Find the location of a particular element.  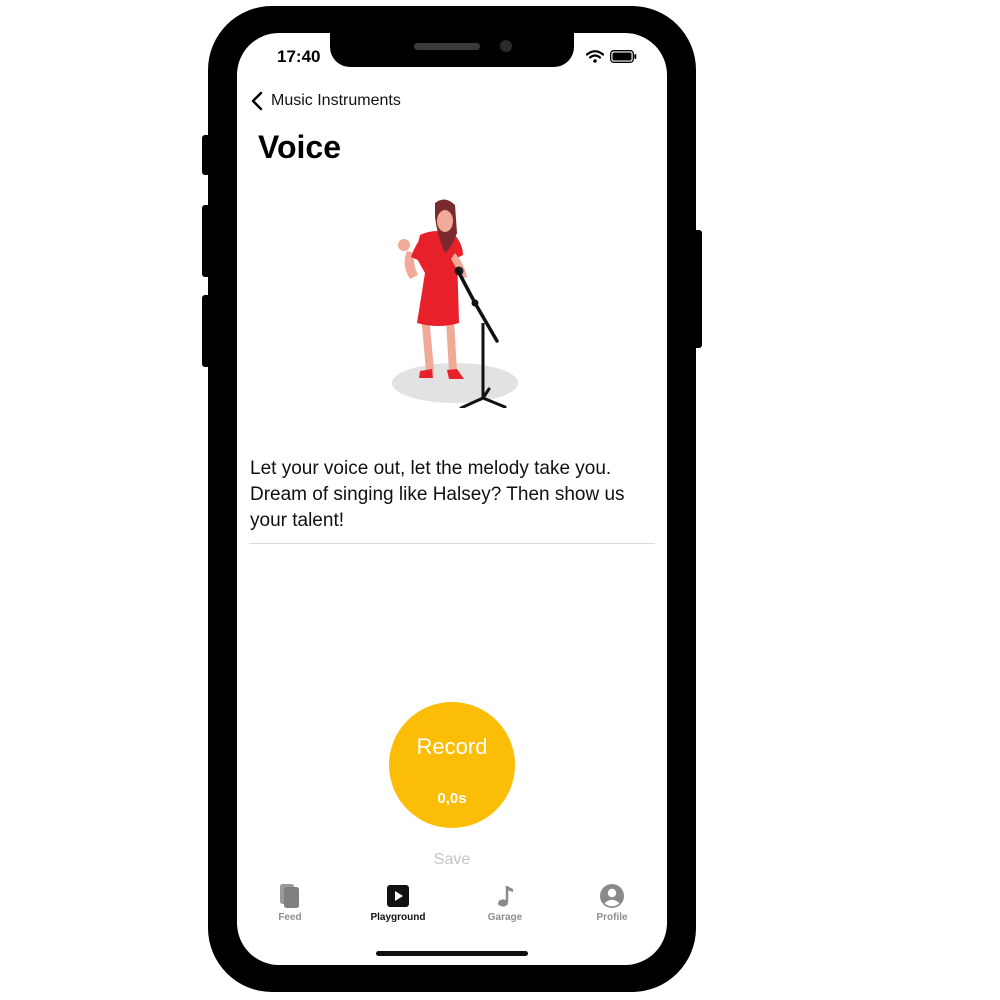

singer-illustration is located at coordinates (455, 303).